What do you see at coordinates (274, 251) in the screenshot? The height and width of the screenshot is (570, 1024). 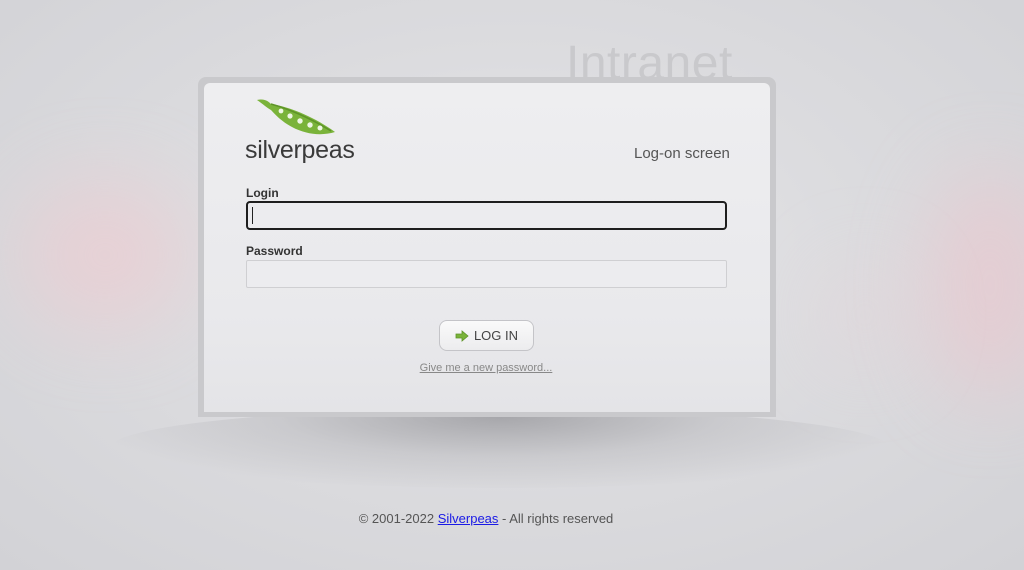 I see `password-label: Password` at bounding box center [274, 251].